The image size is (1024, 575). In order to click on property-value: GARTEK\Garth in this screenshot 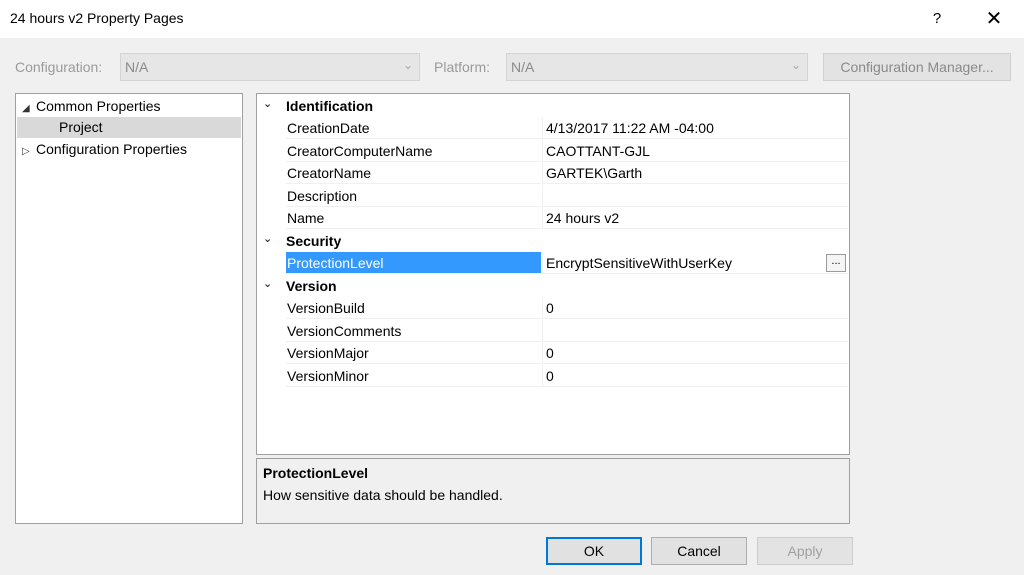, I will do `click(695, 173)`.